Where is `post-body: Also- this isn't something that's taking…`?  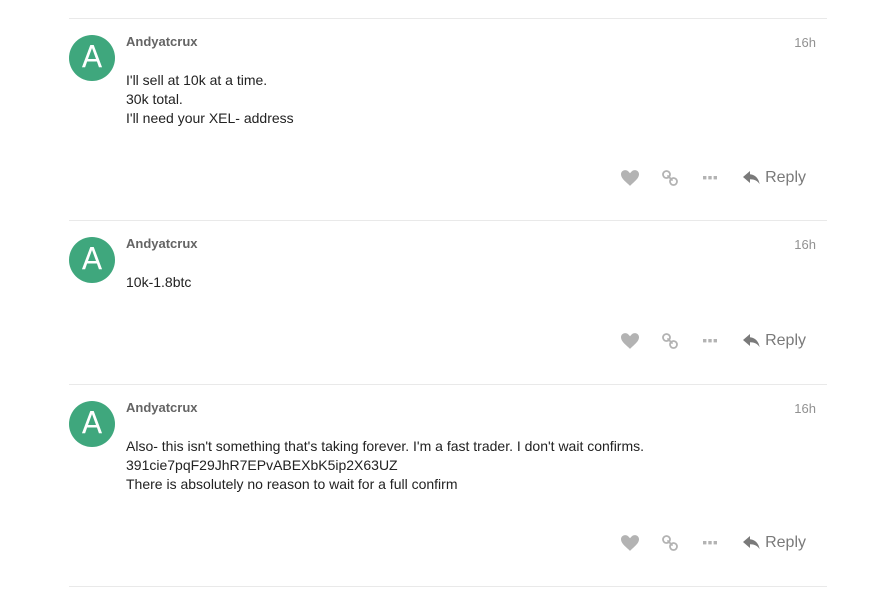
post-body: Also- this isn't something that's taking… is located at coordinates (385, 465).